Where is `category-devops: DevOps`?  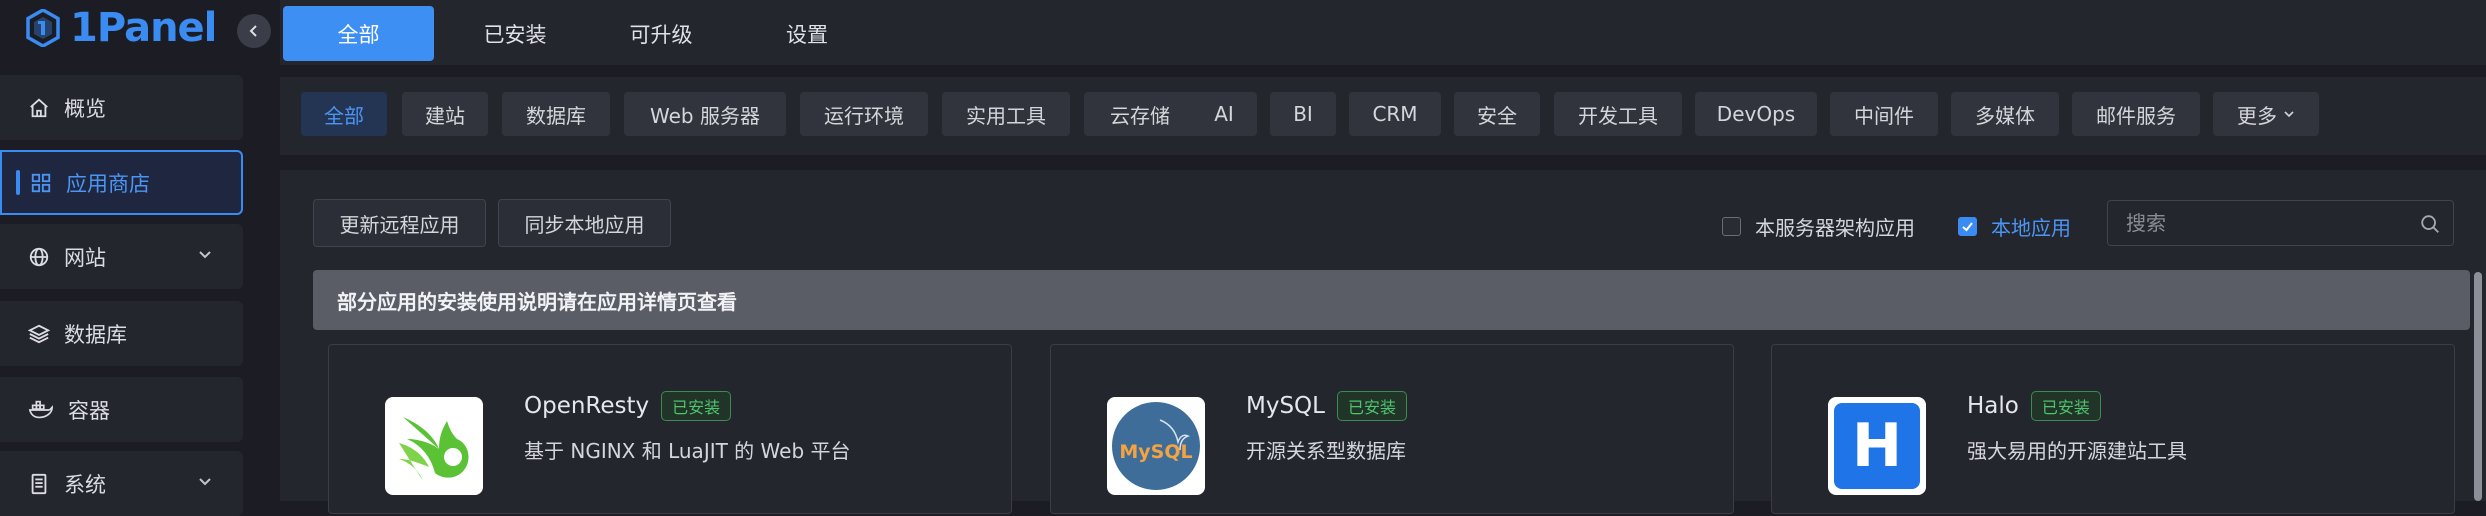
category-devops: DevOps is located at coordinates (1756, 114).